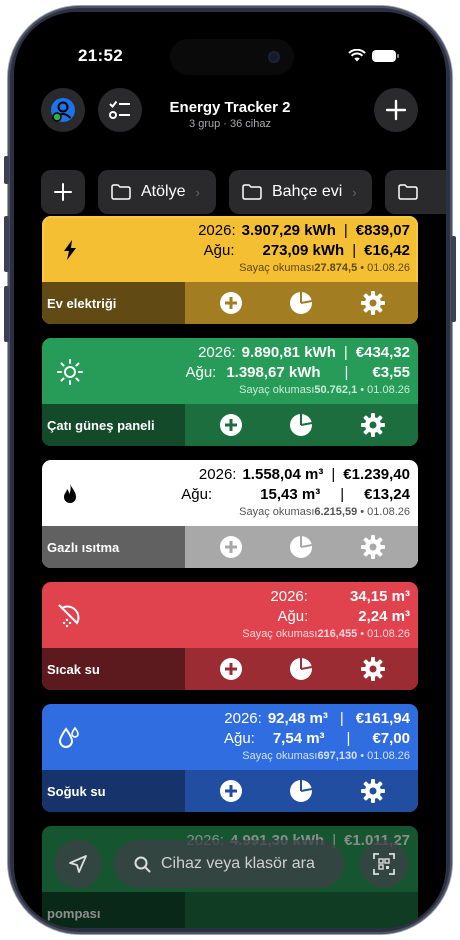 The height and width of the screenshot is (940, 460). Describe the element at coordinates (6, 170) in the screenshot. I see `action-button` at that location.